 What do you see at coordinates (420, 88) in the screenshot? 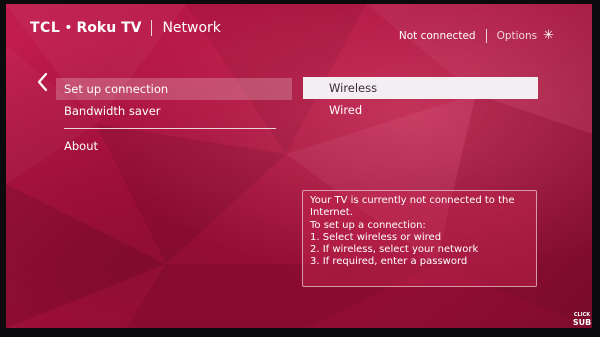
I see `option-wireless: Wireless` at bounding box center [420, 88].